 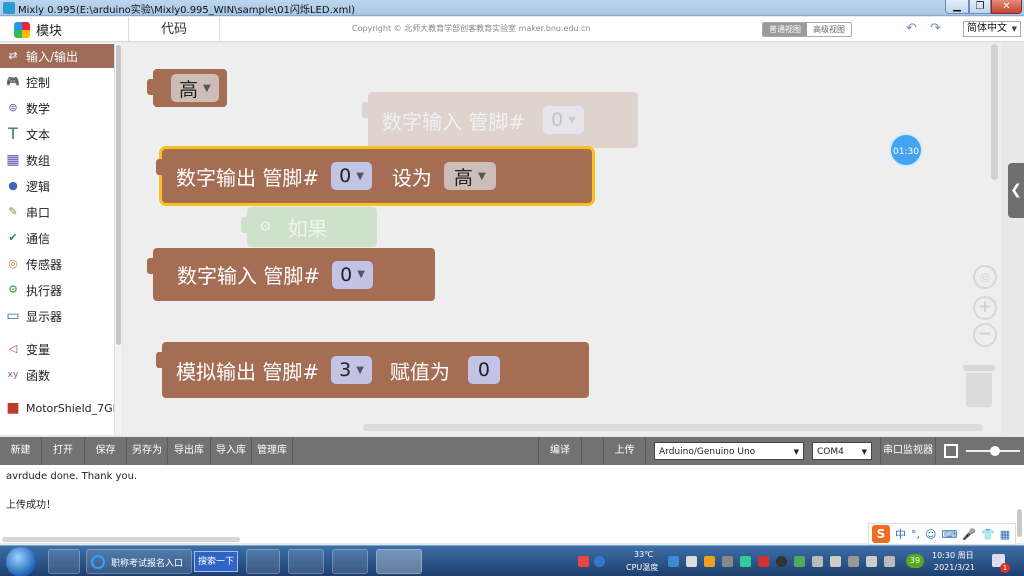 I want to click on open-button: 打开, so click(x=63, y=451).